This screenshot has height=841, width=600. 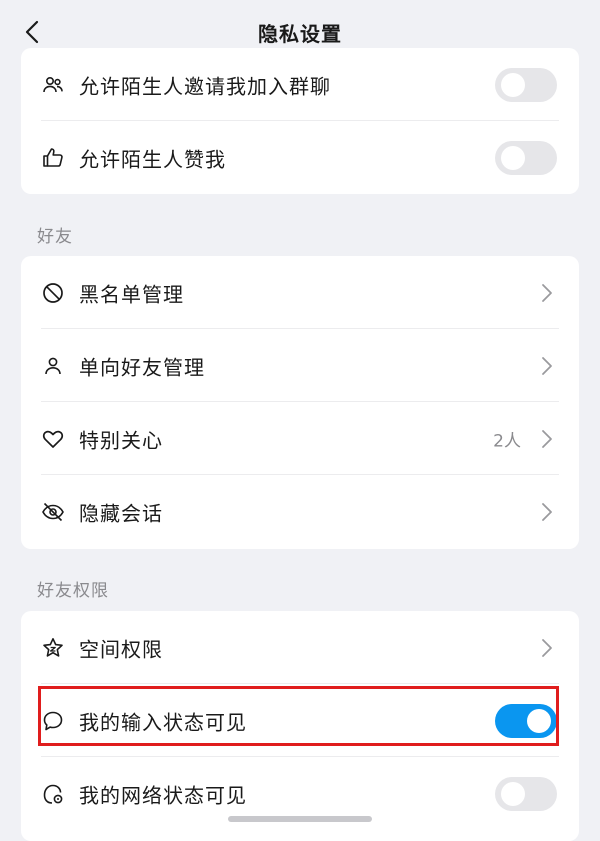 What do you see at coordinates (300, 511) in the screenshot?
I see `row-hidden-chats: 隐藏会话` at bounding box center [300, 511].